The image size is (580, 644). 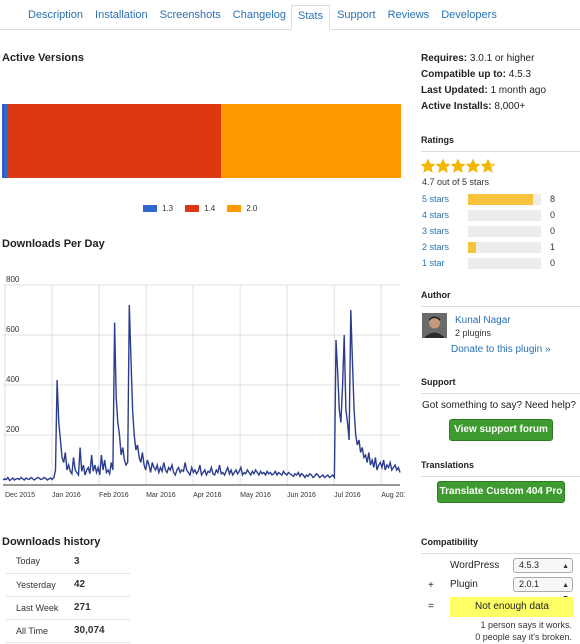 I want to click on meta-updated: Last Updated: 1 month ago, so click(x=500, y=91).